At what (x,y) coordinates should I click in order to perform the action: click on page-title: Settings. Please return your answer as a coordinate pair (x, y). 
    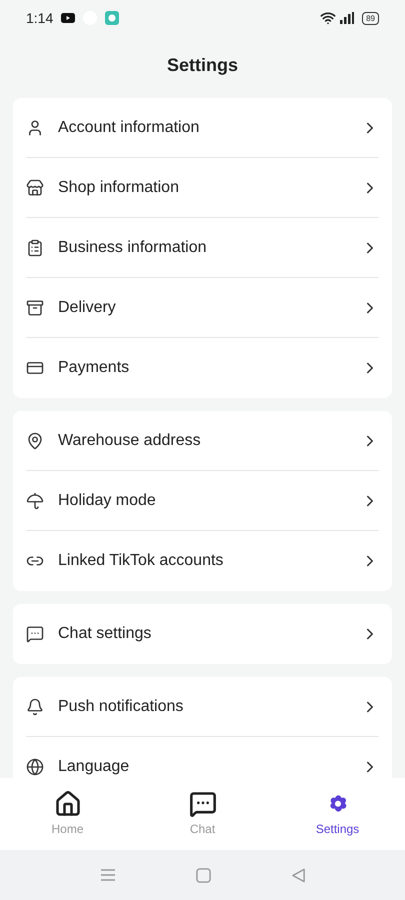
    Looking at the image, I should click on (202, 65).